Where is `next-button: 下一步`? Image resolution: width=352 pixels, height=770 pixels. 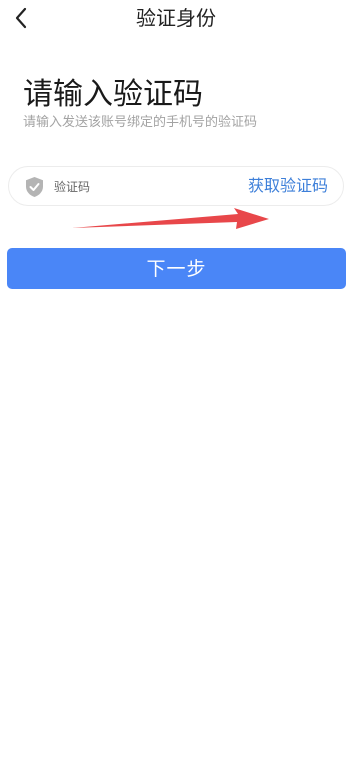 next-button: 下一步 is located at coordinates (176, 268).